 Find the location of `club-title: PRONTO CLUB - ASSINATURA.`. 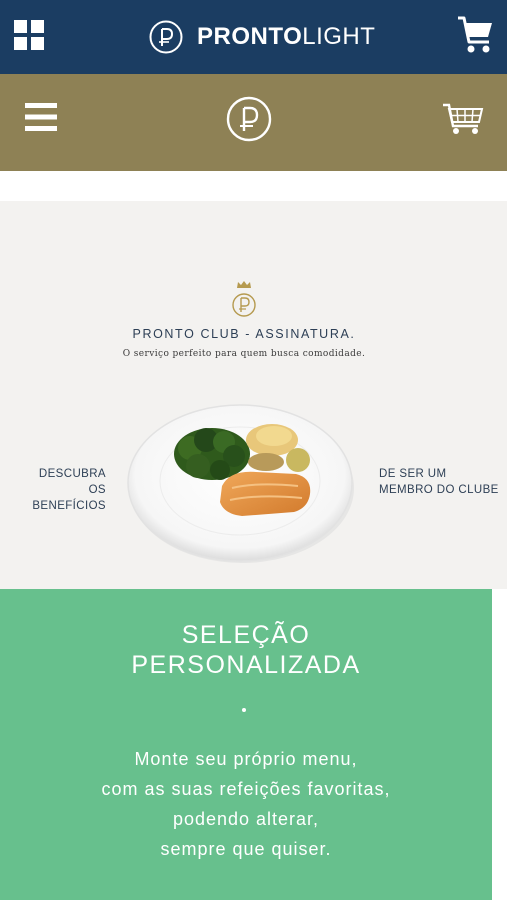

club-title: PRONTO CLUB - ASSINATURA. is located at coordinates (244, 334).